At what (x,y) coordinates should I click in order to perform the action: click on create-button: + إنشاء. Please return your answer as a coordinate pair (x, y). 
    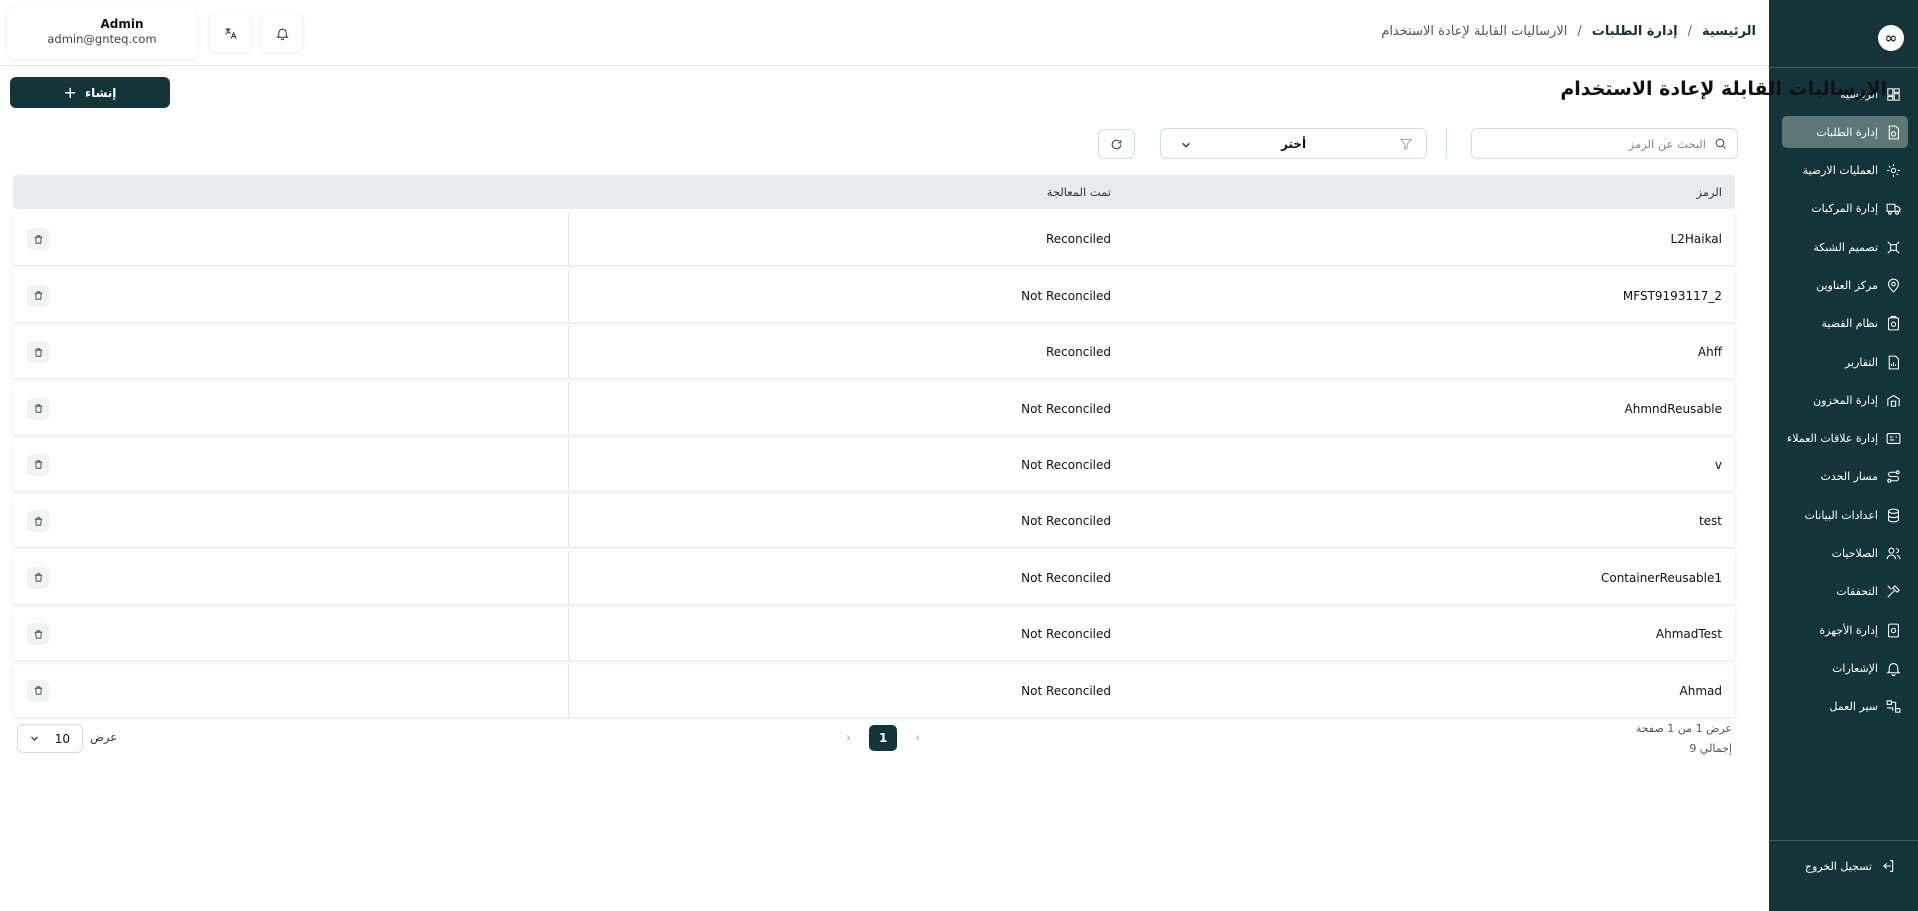
    Looking at the image, I should click on (90, 92).